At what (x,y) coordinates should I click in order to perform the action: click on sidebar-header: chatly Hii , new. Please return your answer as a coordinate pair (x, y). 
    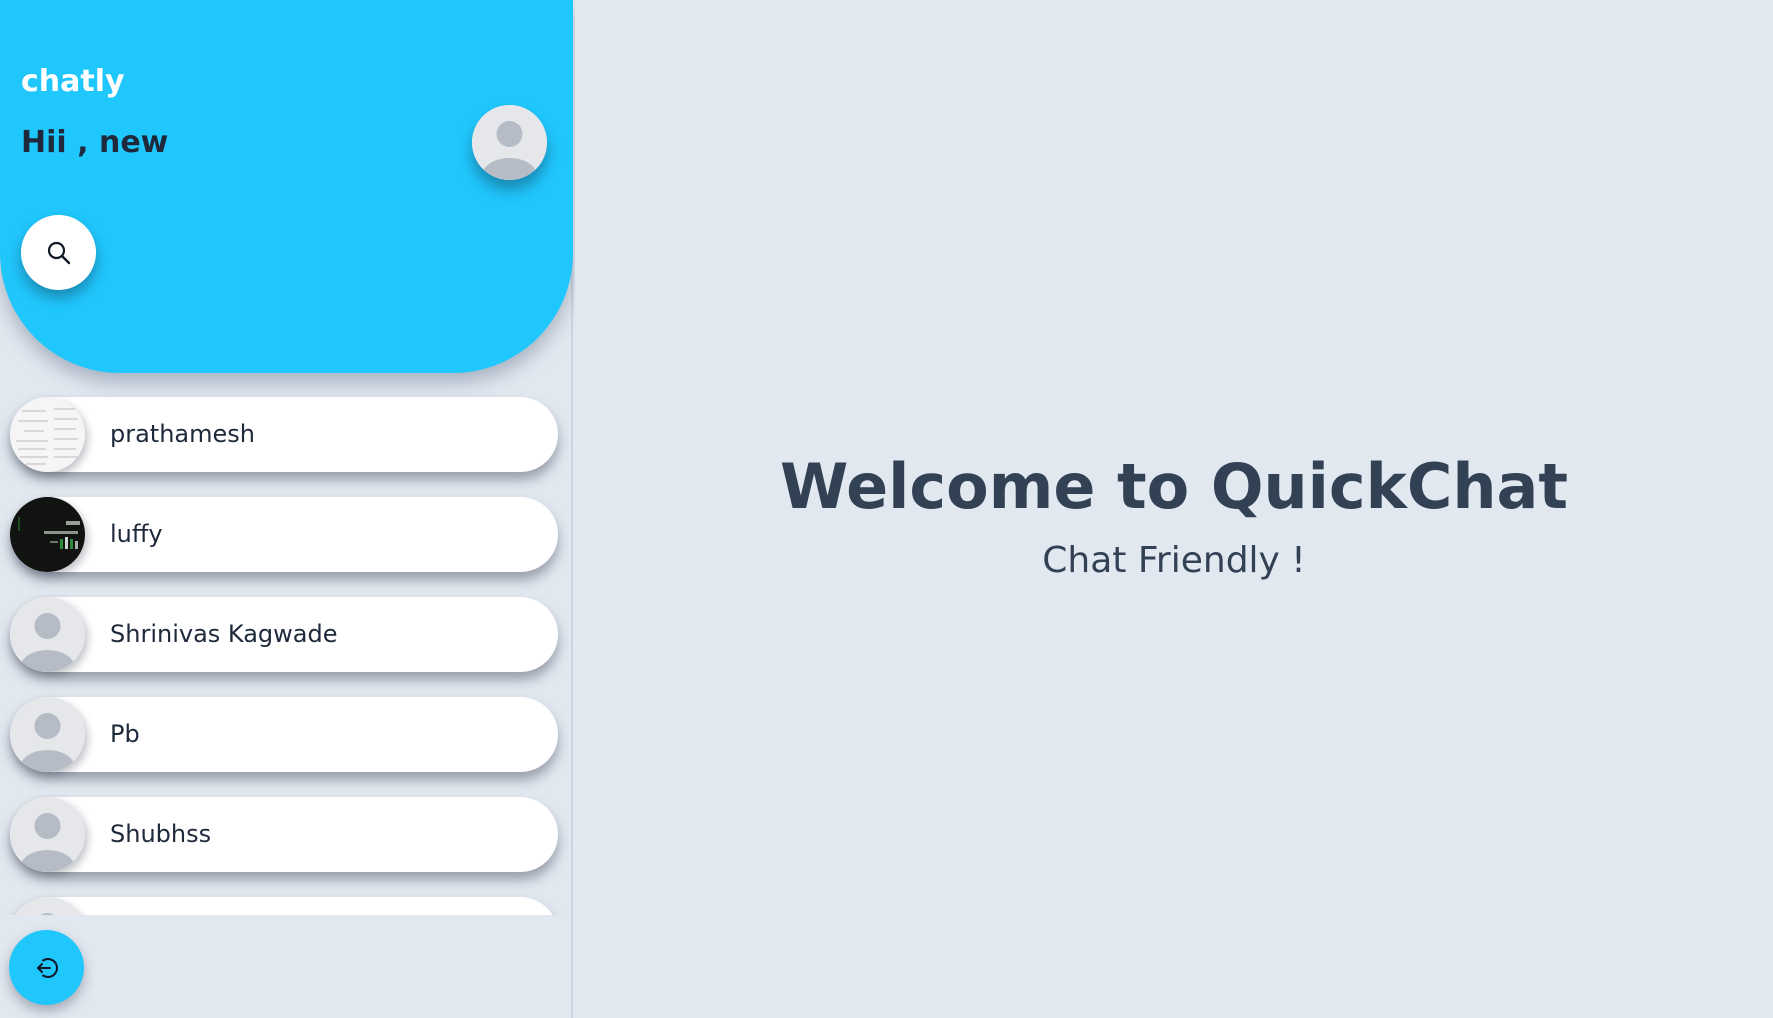
    Looking at the image, I should click on (286, 186).